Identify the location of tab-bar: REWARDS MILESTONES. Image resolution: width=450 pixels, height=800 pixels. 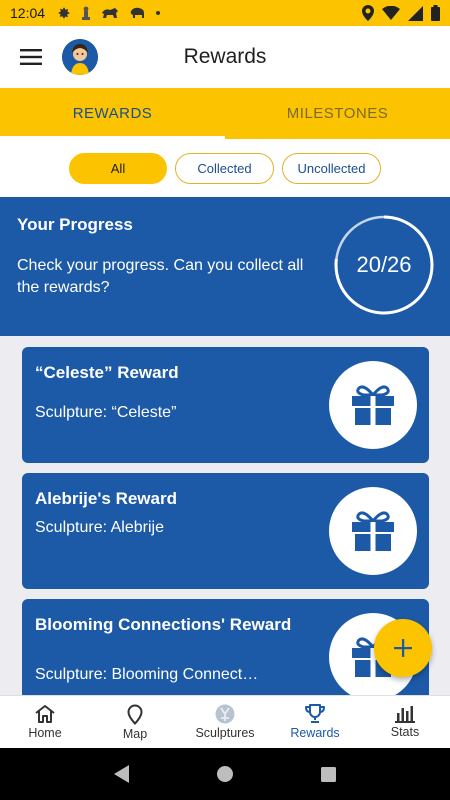
(225, 113).